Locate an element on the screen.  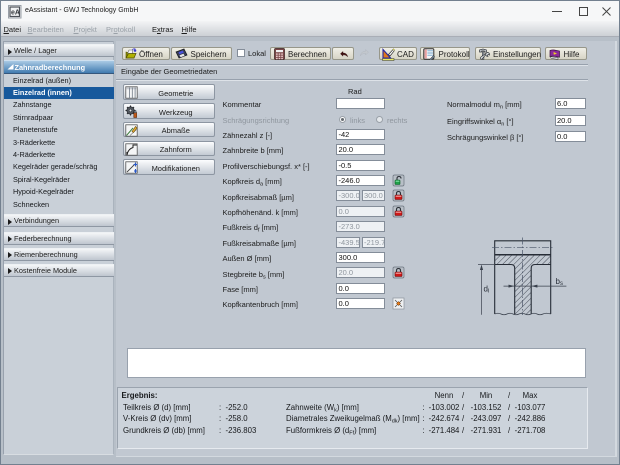
svg-text: eA is located at coordinates (15, 13).